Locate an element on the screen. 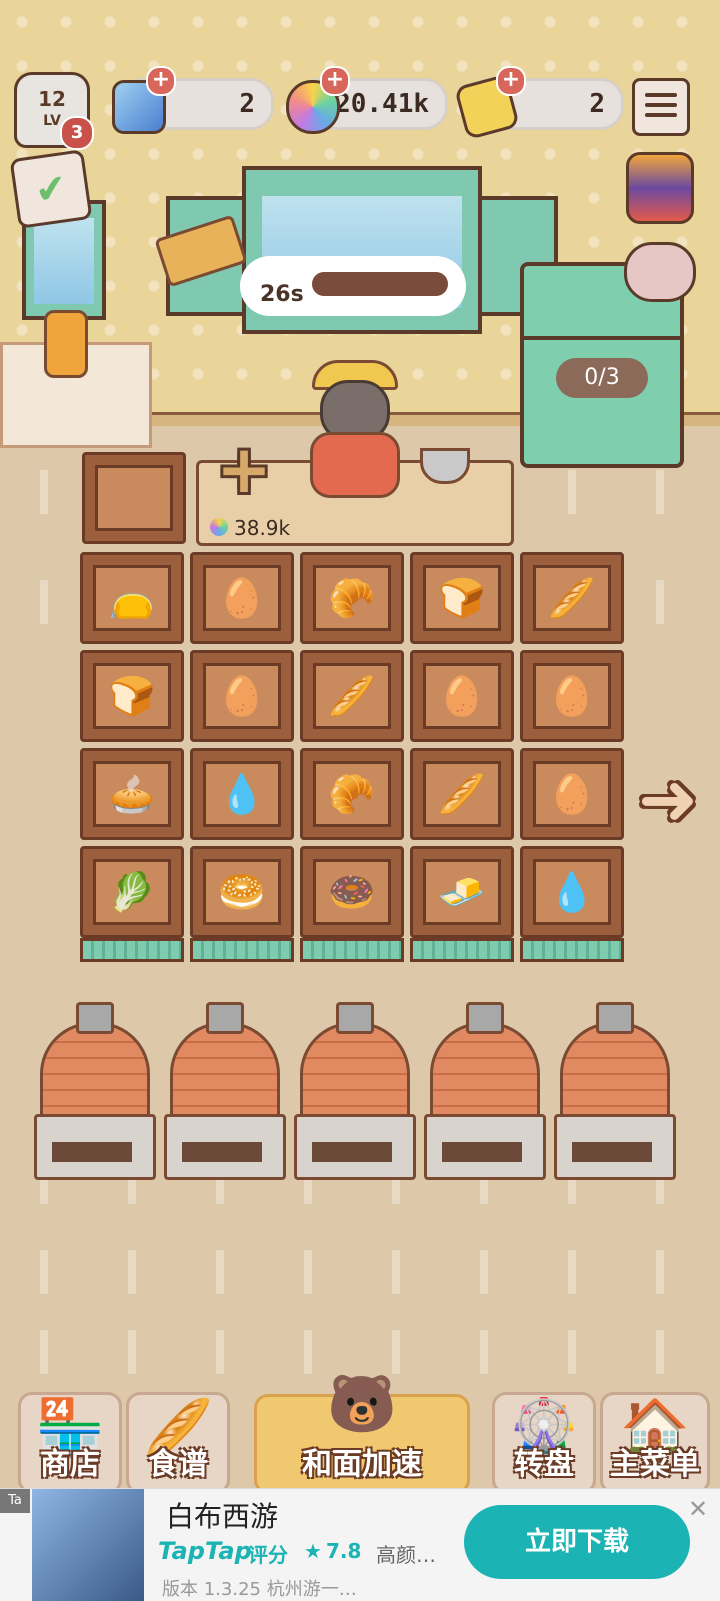  ad-close-icon: ✕ is located at coordinates (698, 1509).